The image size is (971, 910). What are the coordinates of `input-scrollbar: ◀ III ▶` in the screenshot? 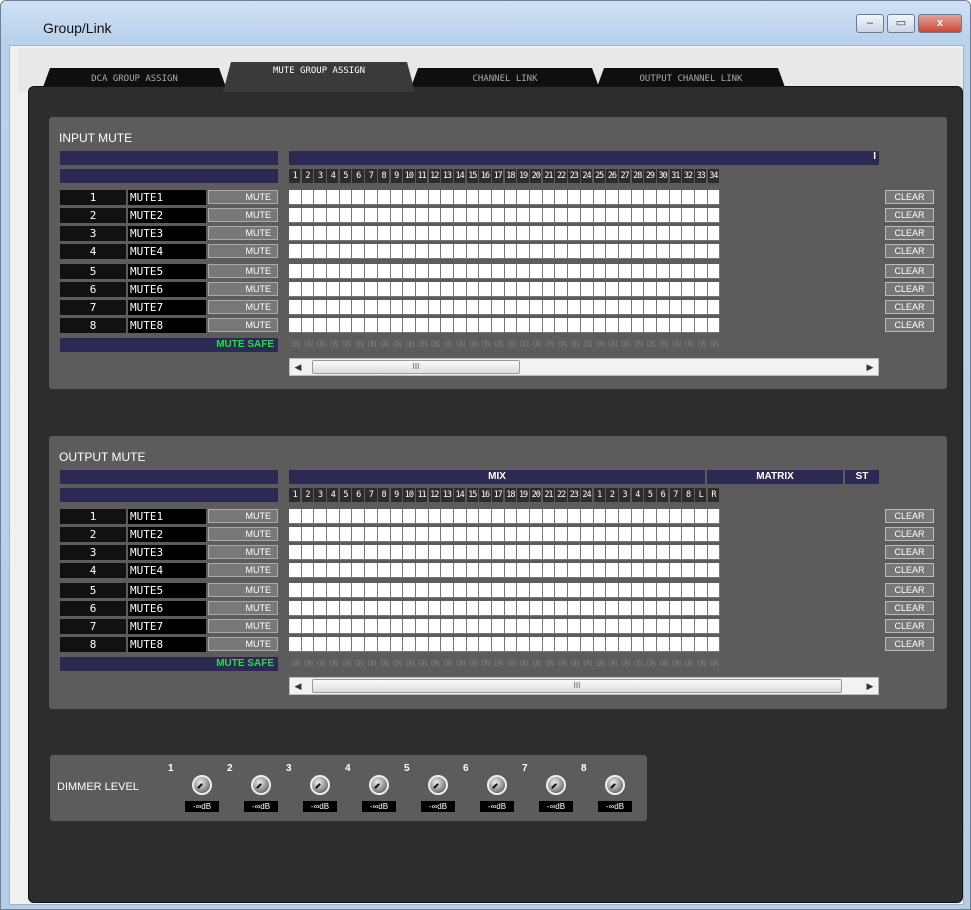 It's located at (584, 367).